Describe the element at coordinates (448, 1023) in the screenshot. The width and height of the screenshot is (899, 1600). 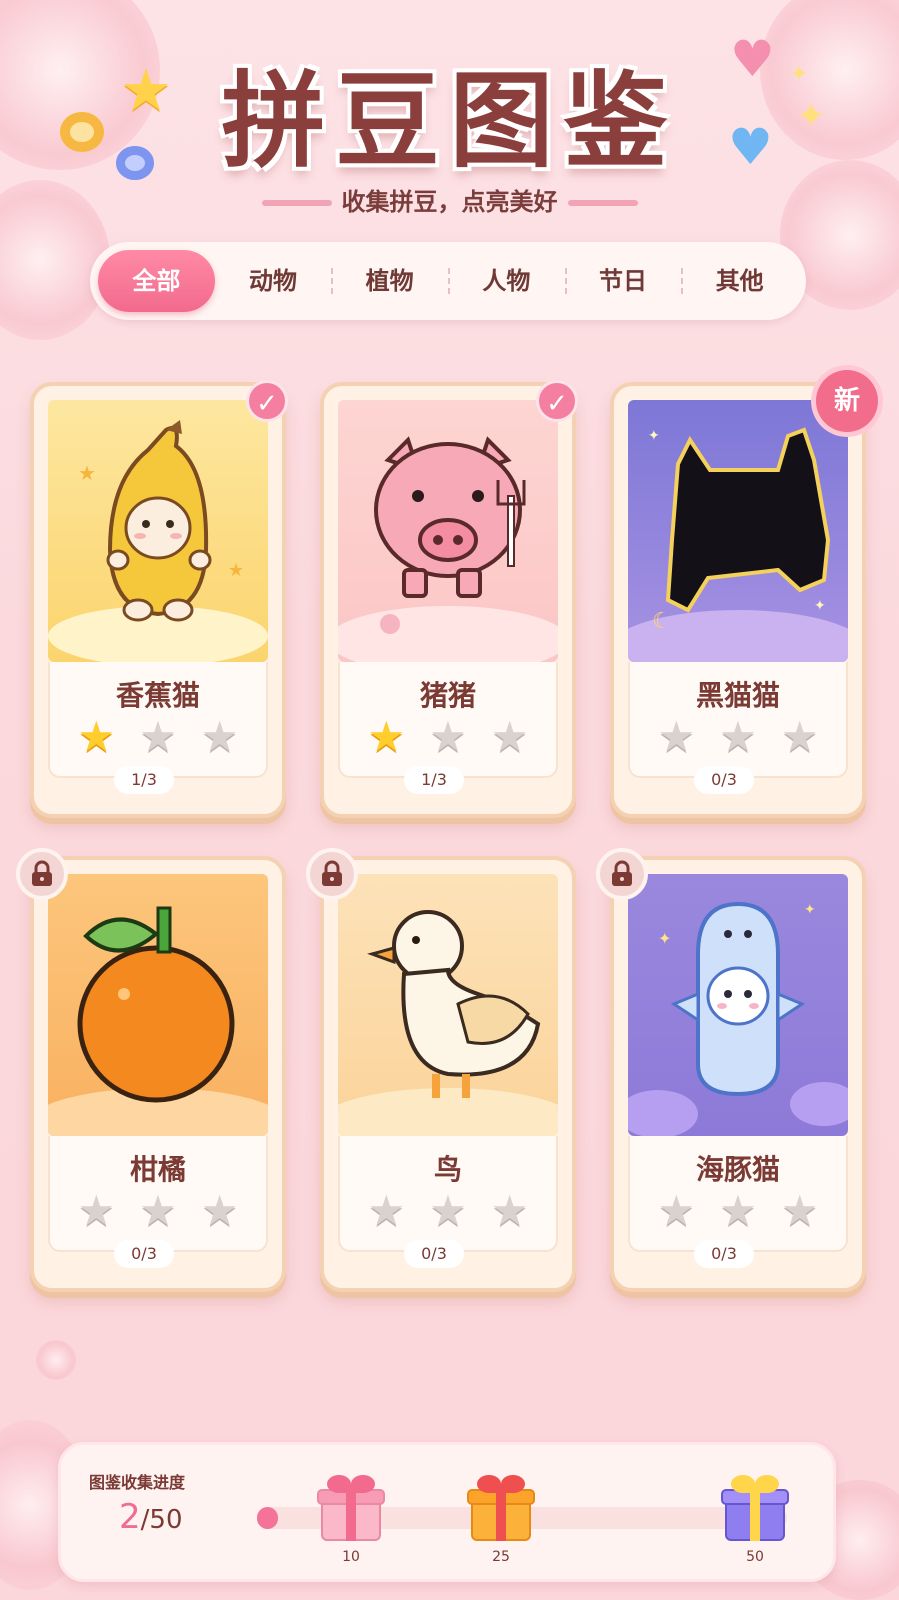
I see `duck-icon` at that location.